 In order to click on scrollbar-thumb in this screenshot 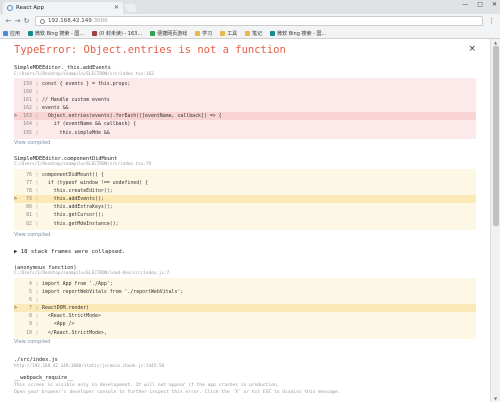, I will do `click(496, 136)`.